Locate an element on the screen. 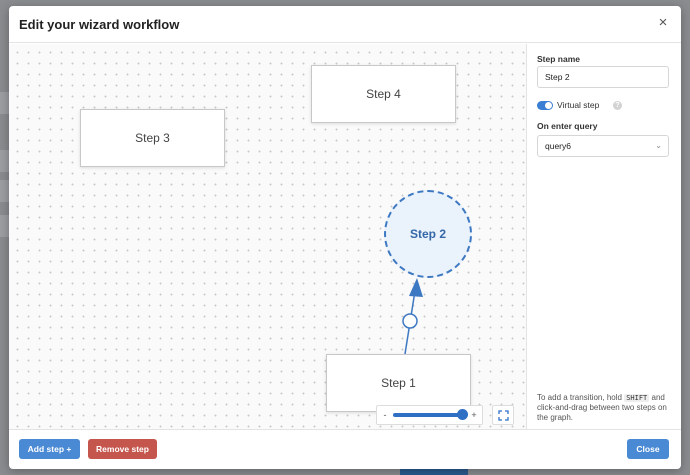 This screenshot has height=475, width=690. on-enter-query-value: query6 is located at coordinates (558, 146).